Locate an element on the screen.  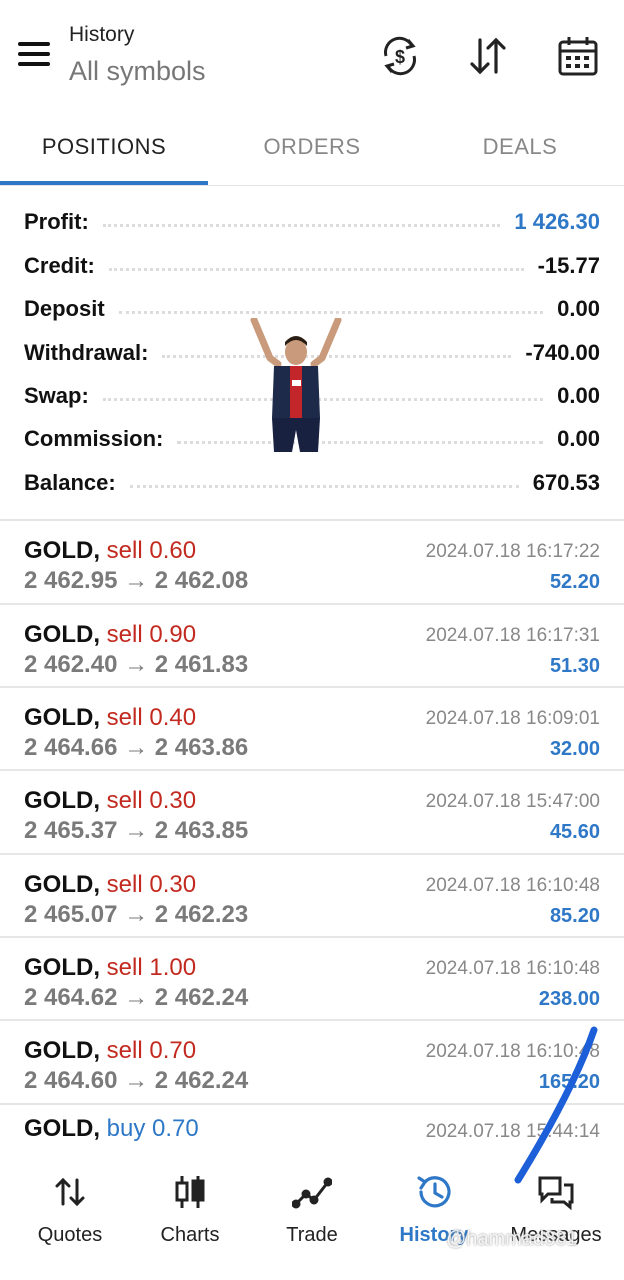
trade-profit: 165.20 is located at coordinates (569, 1082).